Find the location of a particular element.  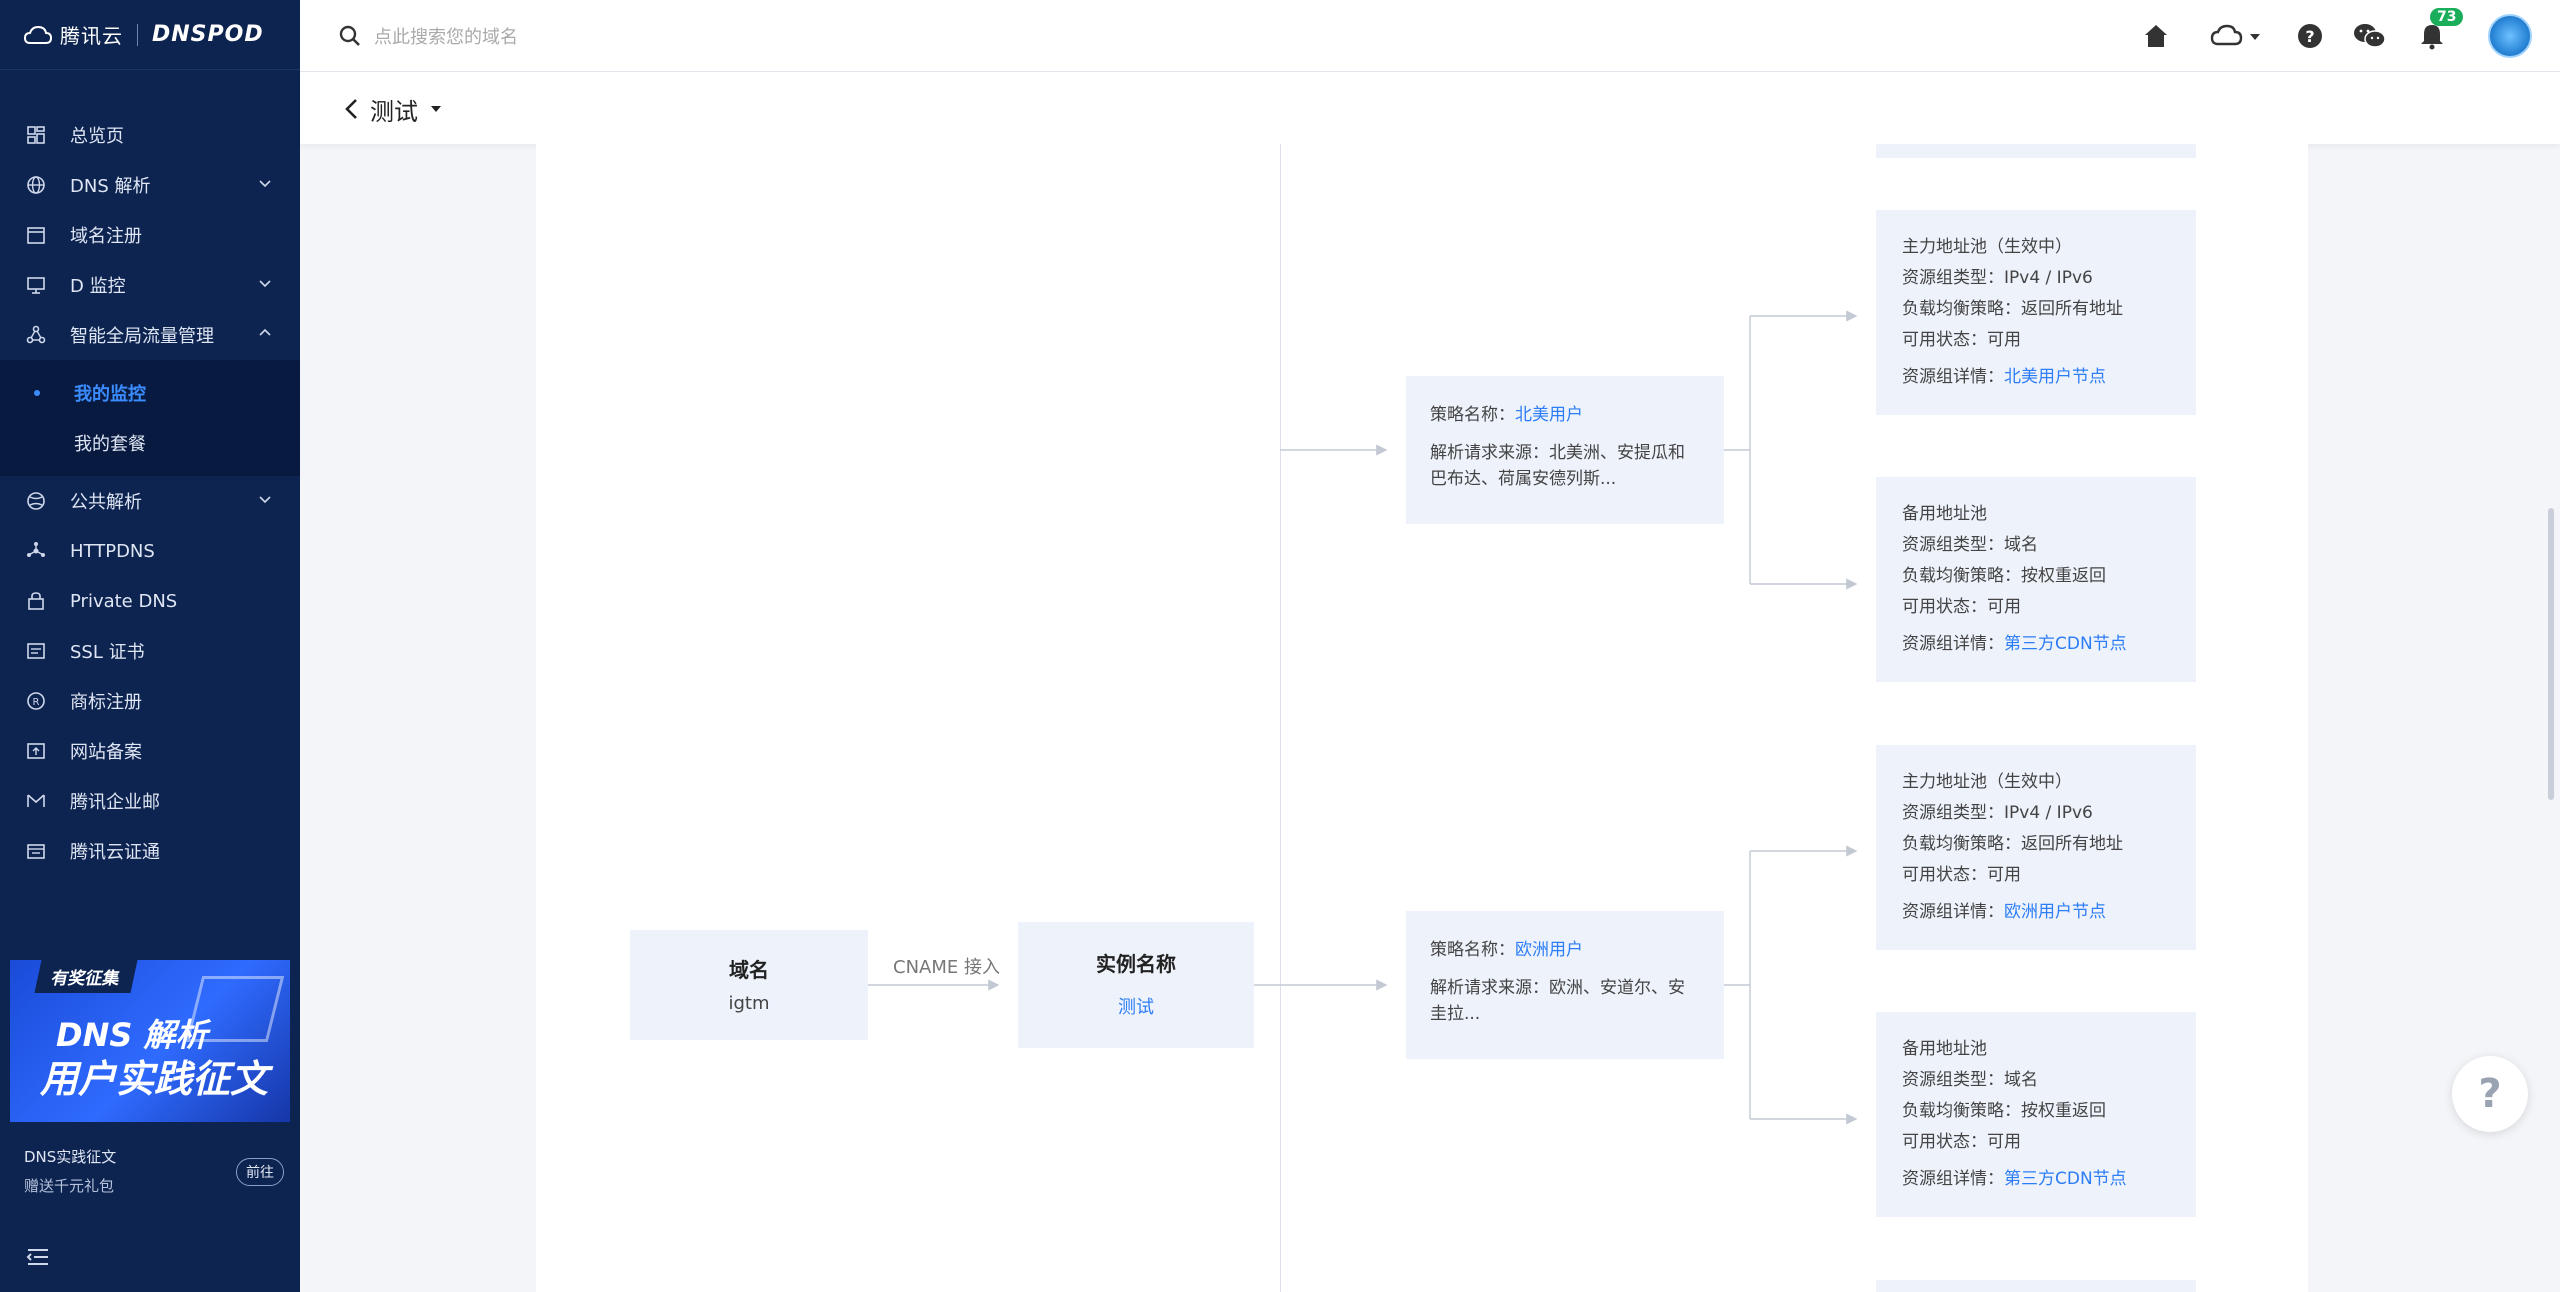

page-title: 测试 is located at coordinates (394, 109).